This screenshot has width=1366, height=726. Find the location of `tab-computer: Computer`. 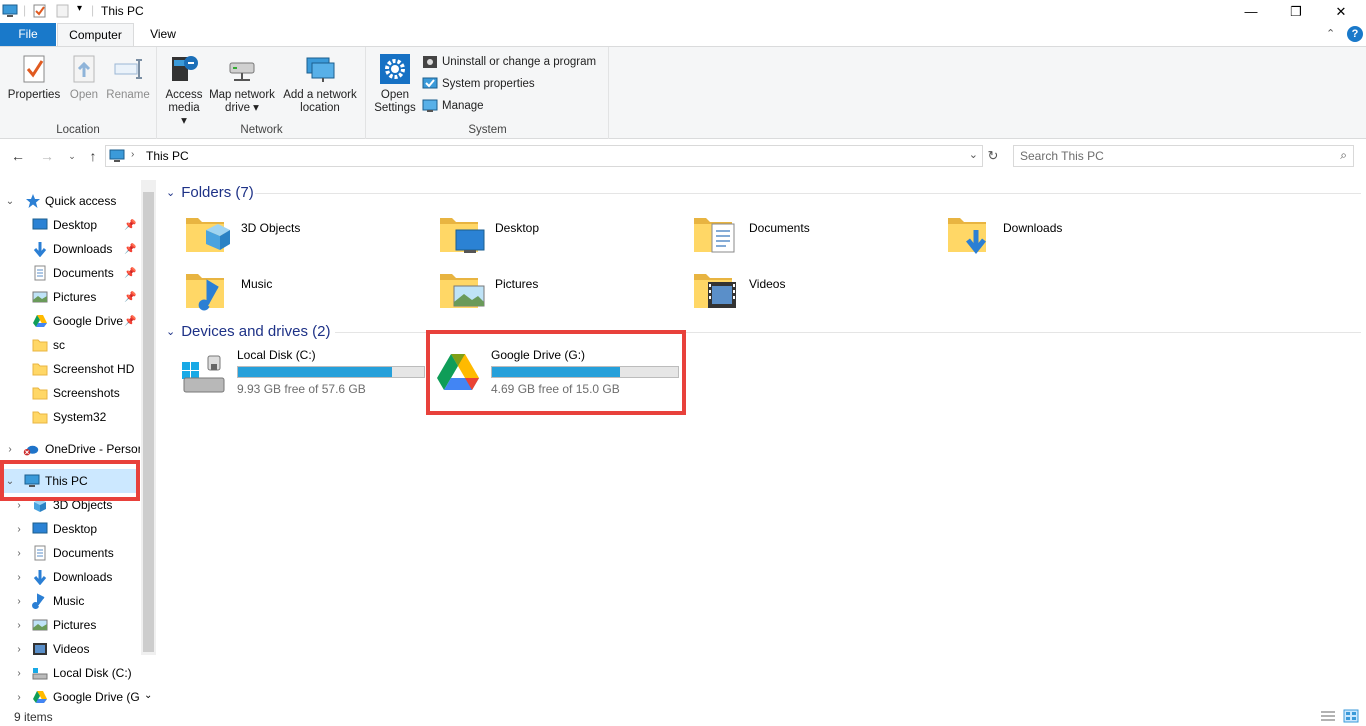

tab-computer: Computer is located at coordinates (95, 35).